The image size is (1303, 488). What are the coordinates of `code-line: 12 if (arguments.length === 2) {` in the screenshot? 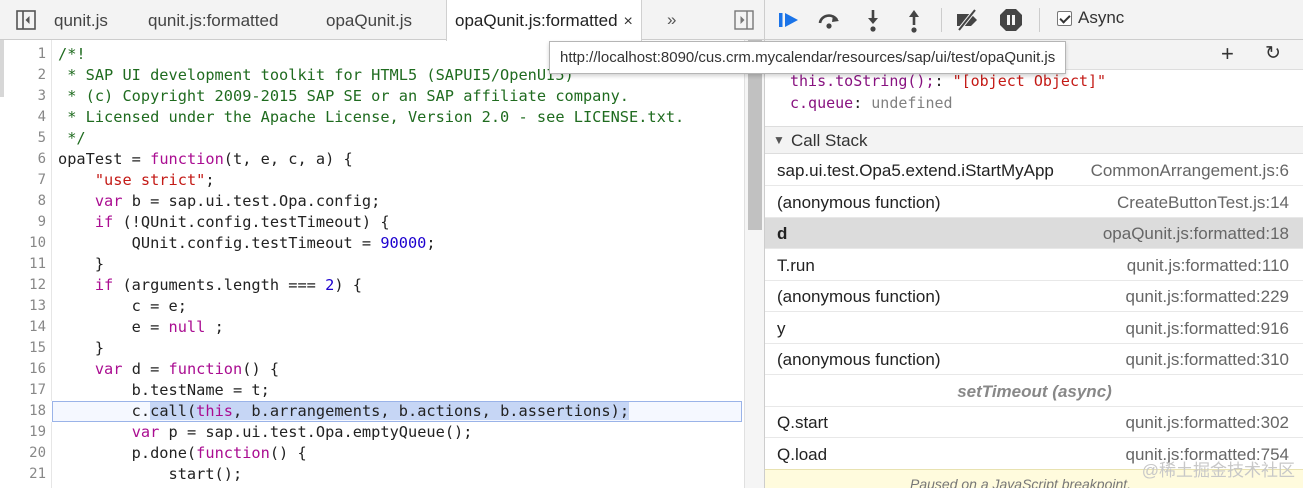 It's located at (372, 285).